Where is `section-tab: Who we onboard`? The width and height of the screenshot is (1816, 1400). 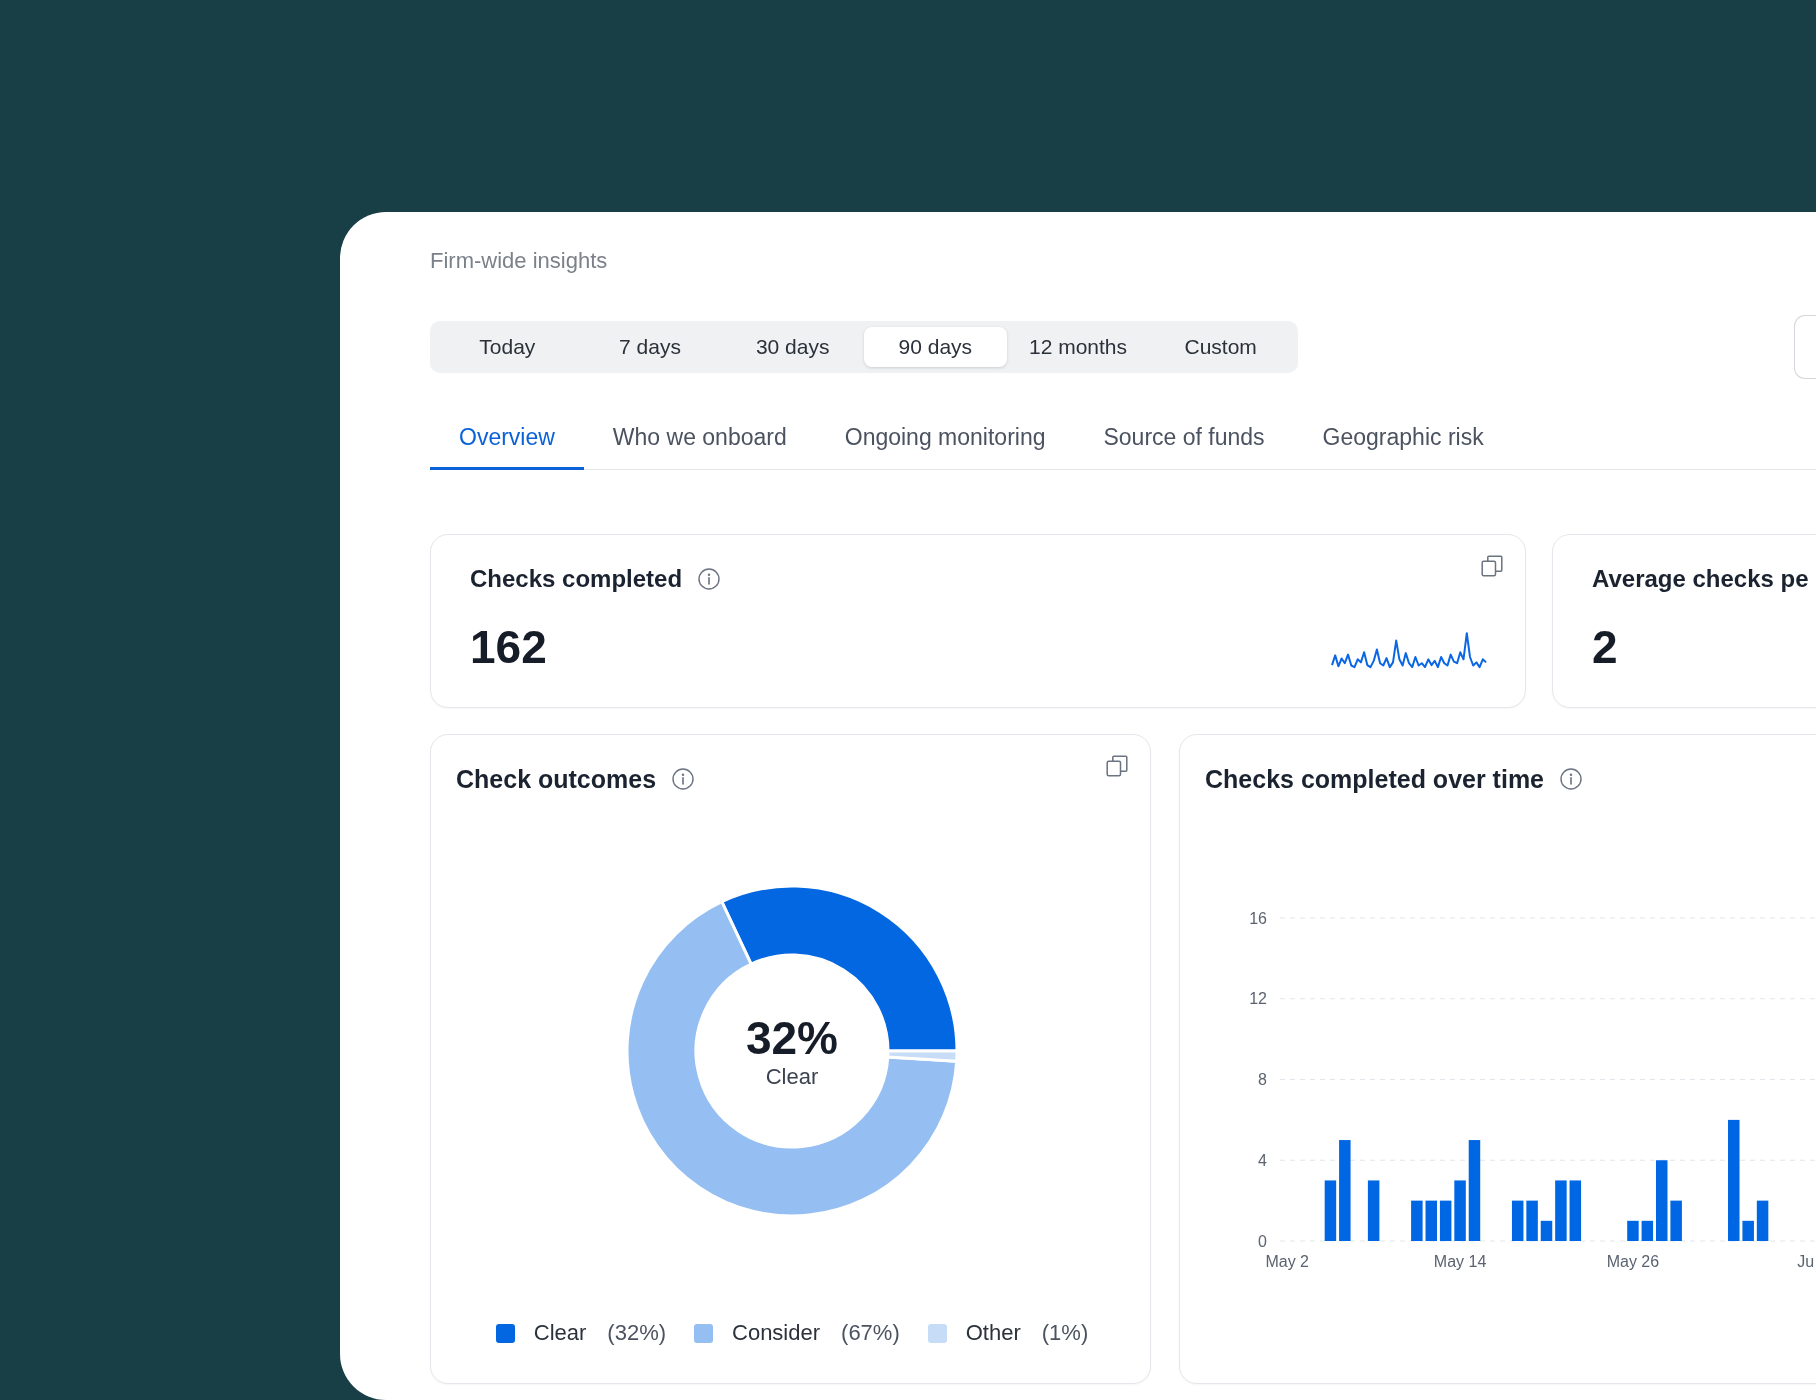 section-tab: Who we onboard is located at coordinates (699, 441).